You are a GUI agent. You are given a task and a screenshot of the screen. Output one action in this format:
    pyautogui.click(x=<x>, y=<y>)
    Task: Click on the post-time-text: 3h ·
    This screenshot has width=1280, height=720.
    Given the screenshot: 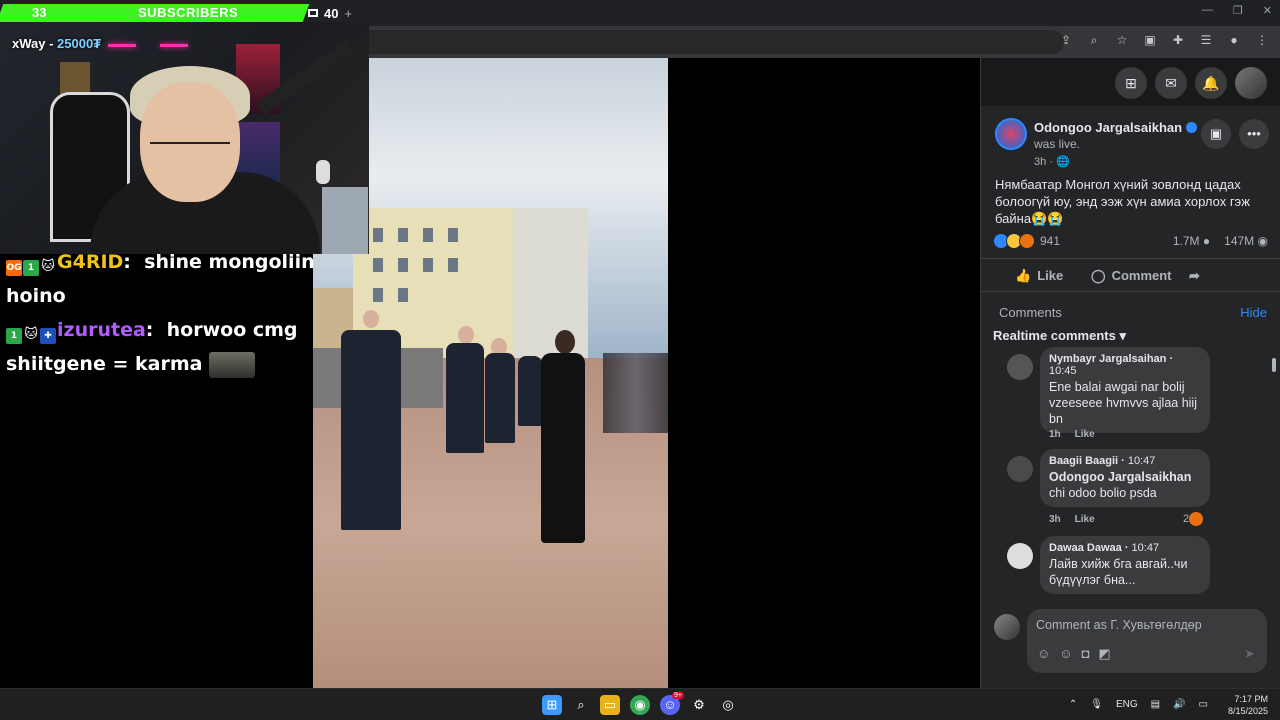 What is the action you would take?
    pyautogui.click(x=1043, y=162)
    